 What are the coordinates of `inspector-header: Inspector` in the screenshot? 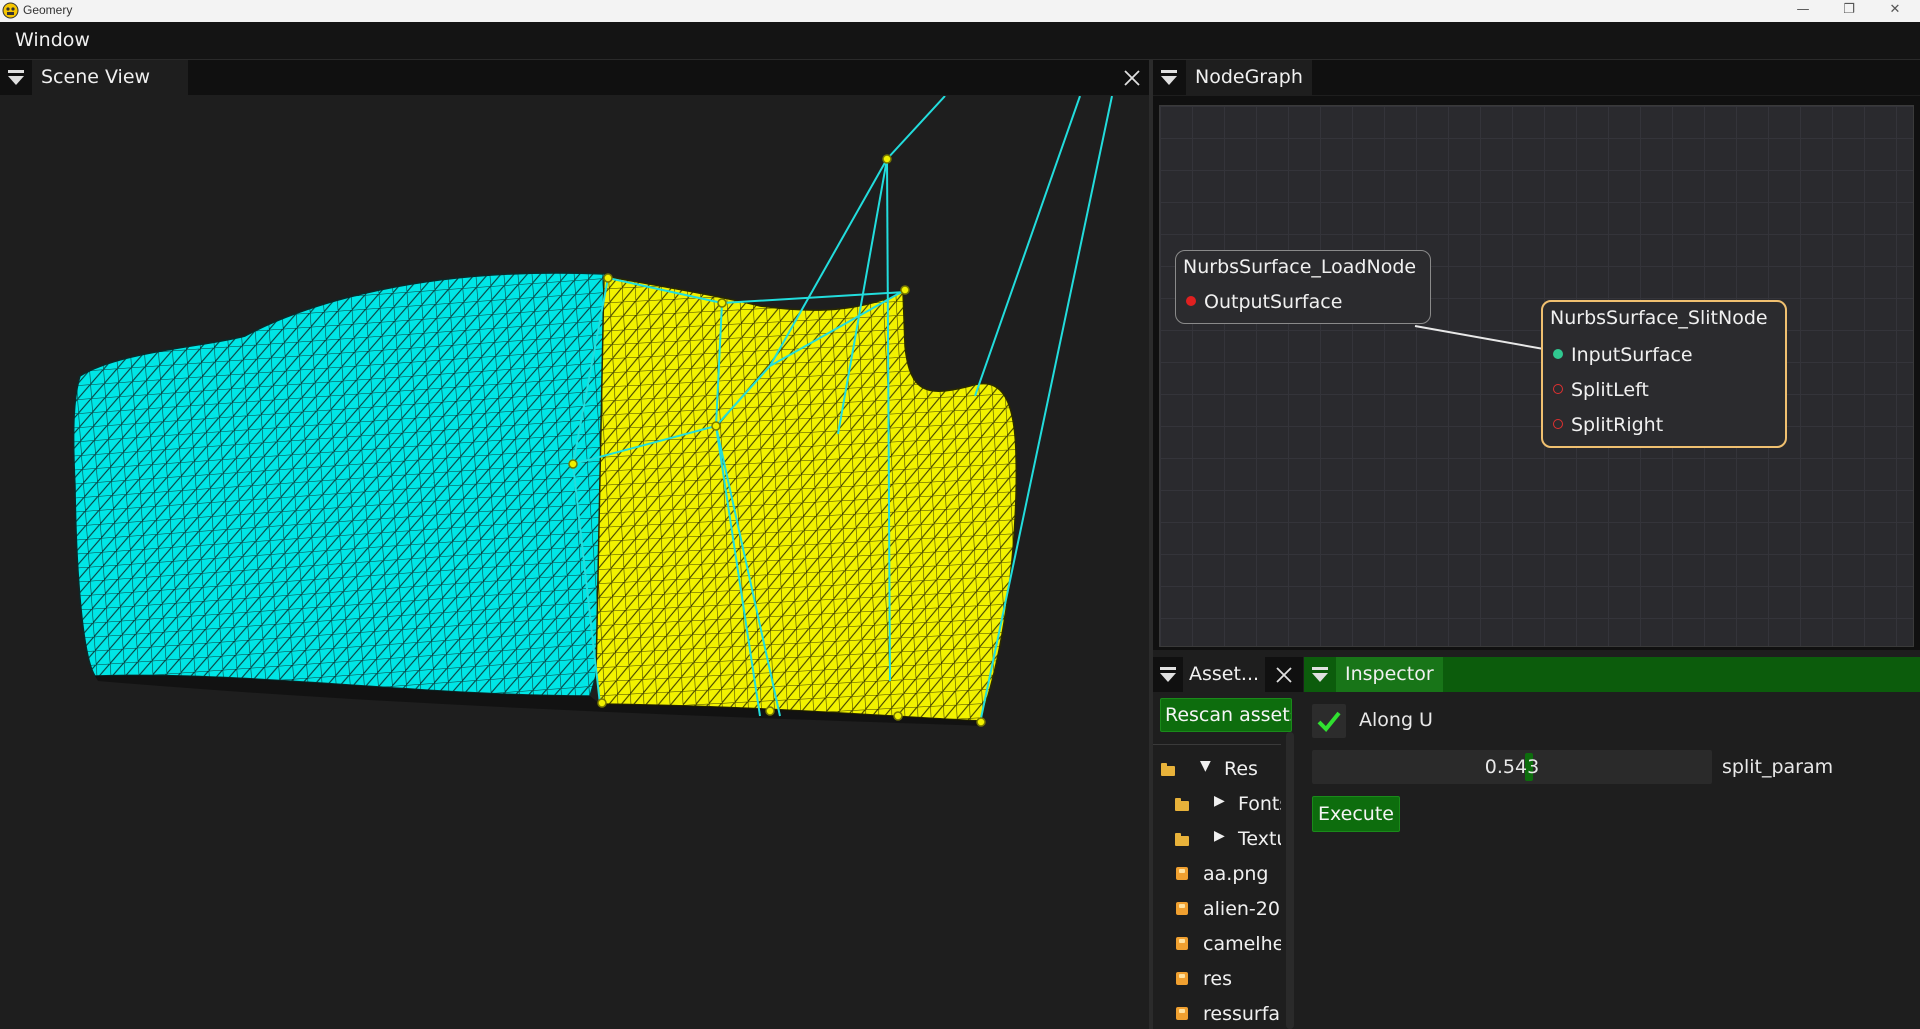 It's located at (1612, 674).